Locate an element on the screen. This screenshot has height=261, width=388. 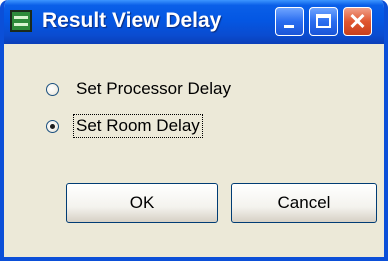
ok-button: OK is located at coordinates (142, 203).